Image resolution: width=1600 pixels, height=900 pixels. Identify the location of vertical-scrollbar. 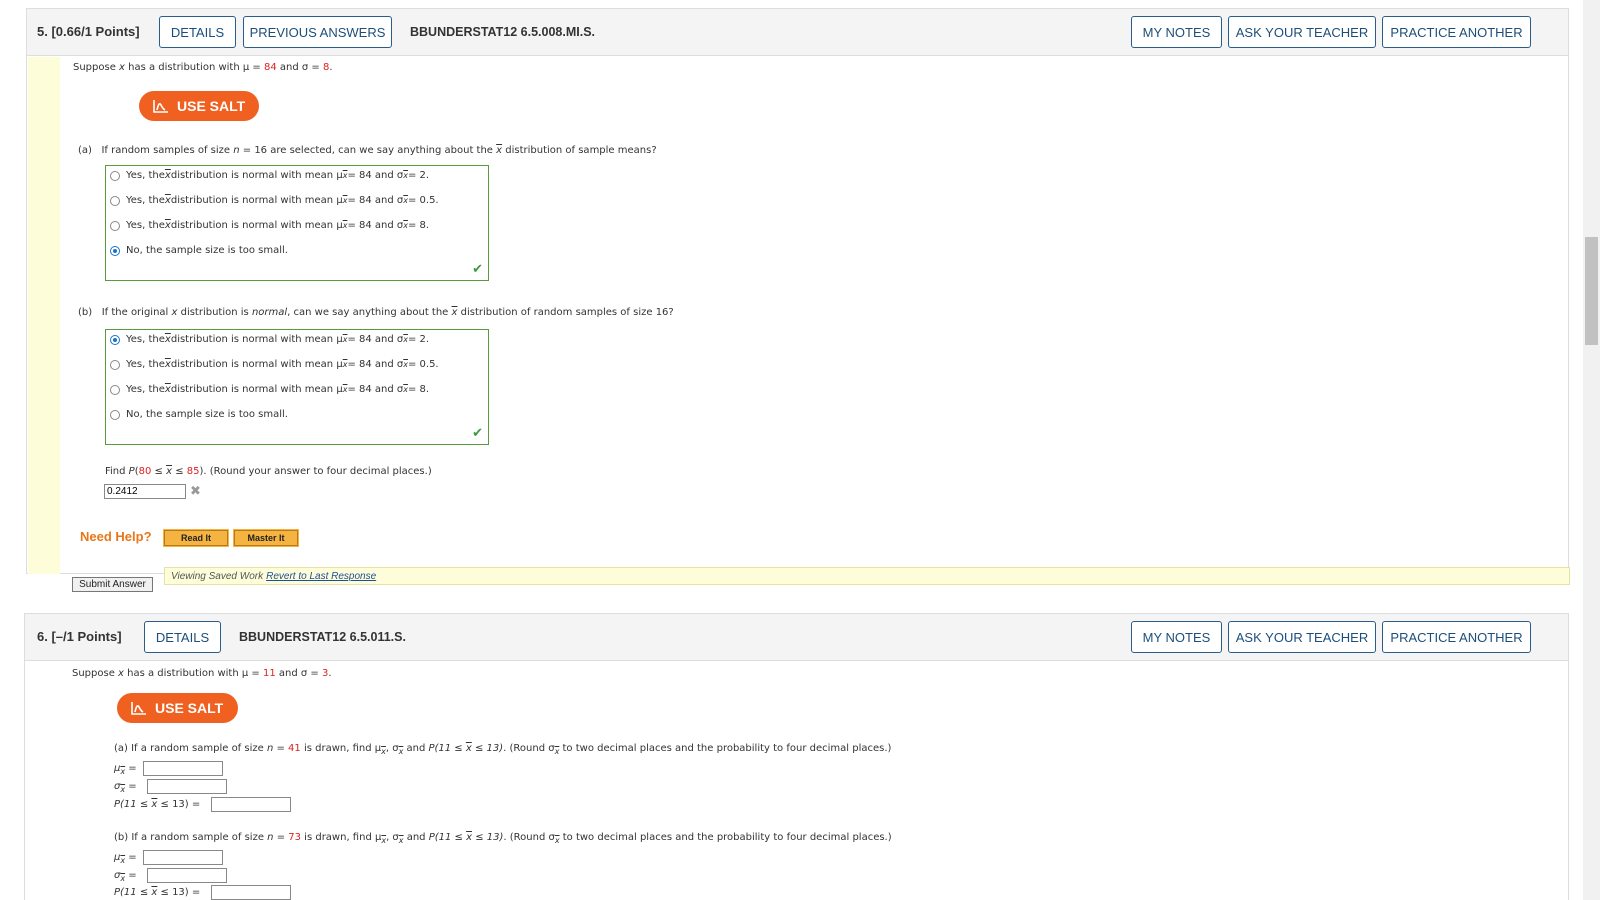
(1591, 450).